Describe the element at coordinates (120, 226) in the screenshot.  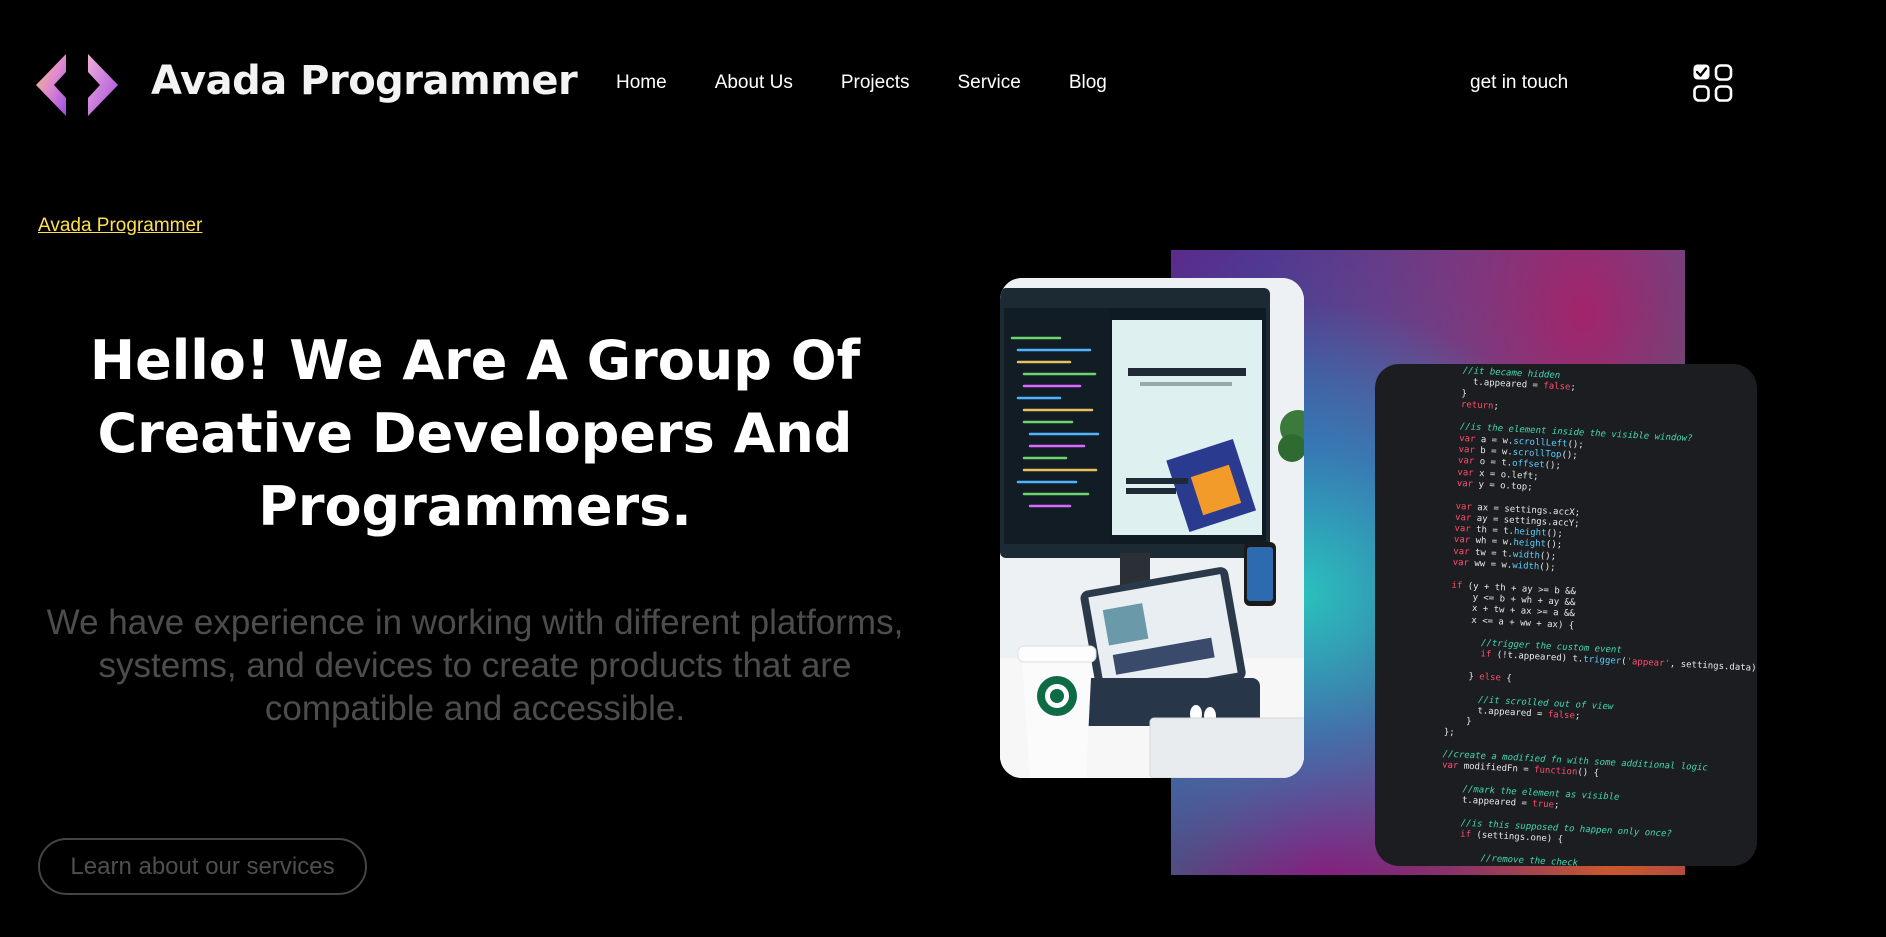
I see `breadcrumb-link: Avada Programmer` at that location.